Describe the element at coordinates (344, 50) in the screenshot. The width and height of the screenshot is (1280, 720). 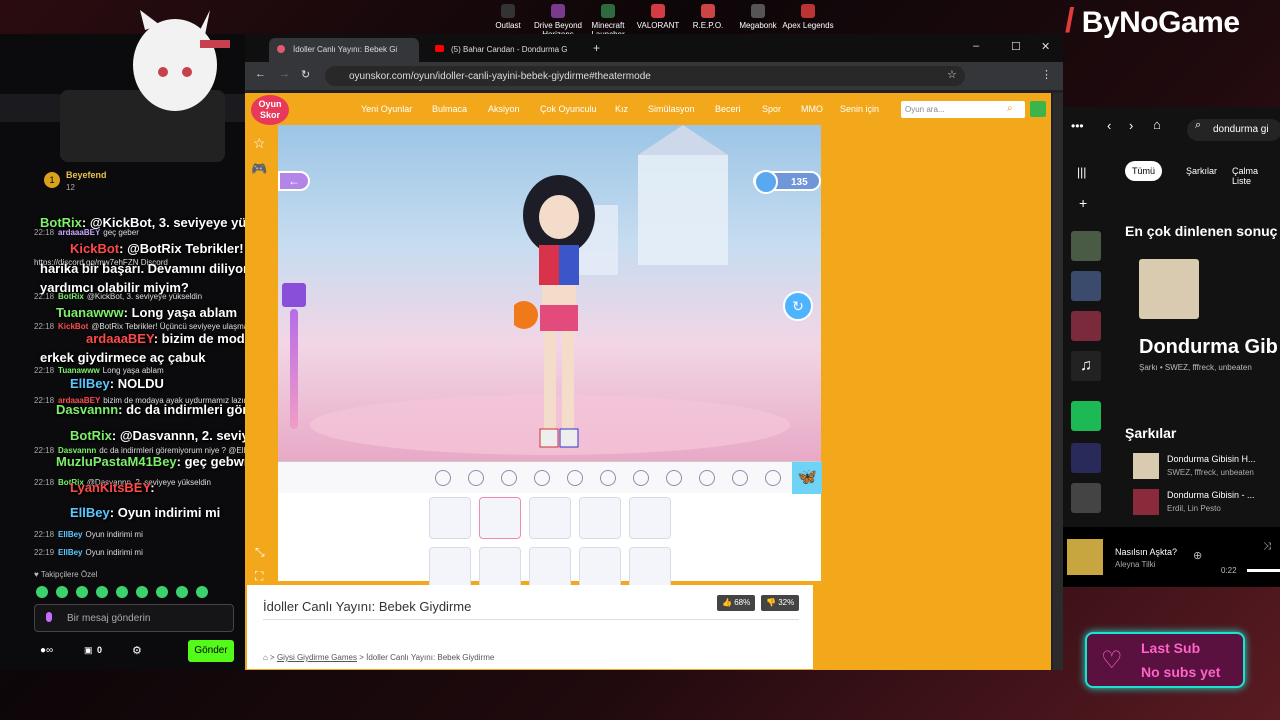
I see `tab-game: İdoller Canlı Yayını: Bebek Gi` at that location.